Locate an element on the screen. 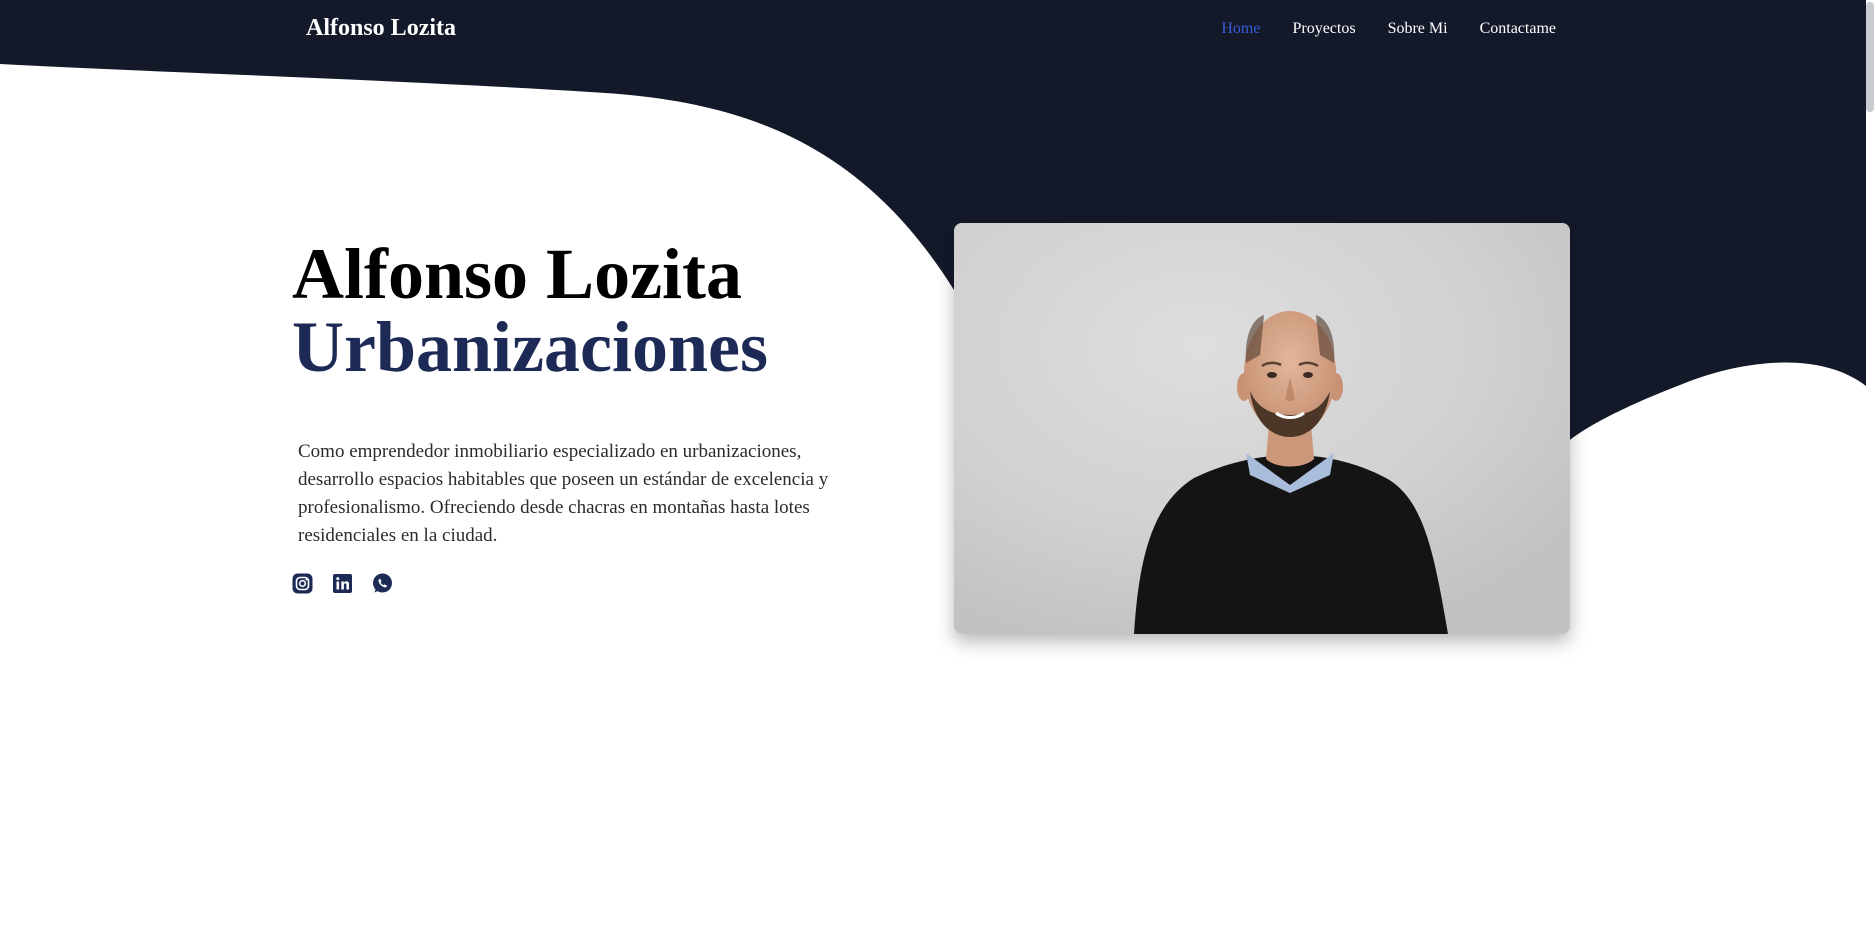 This screenshot has width=1876, height=928. nav-link-contactame: Contactame is located at coordinates (1518, 29).